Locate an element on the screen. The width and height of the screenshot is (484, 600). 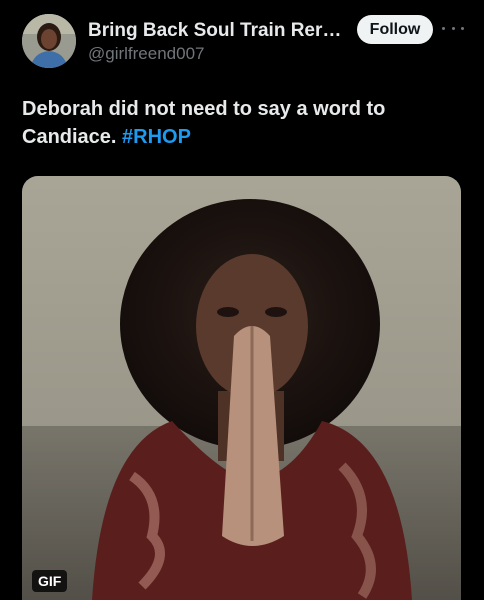
author-handle: @girlfreend007 is located at coordinates (146, 54).